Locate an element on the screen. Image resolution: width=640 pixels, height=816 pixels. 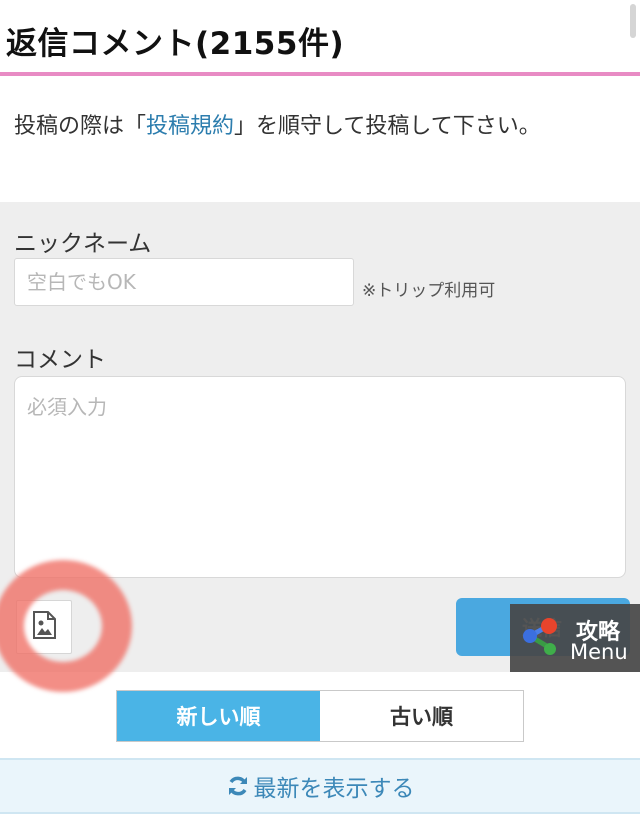
section-header: 返信コメント(2155件) is located at coordinates (320, 38).